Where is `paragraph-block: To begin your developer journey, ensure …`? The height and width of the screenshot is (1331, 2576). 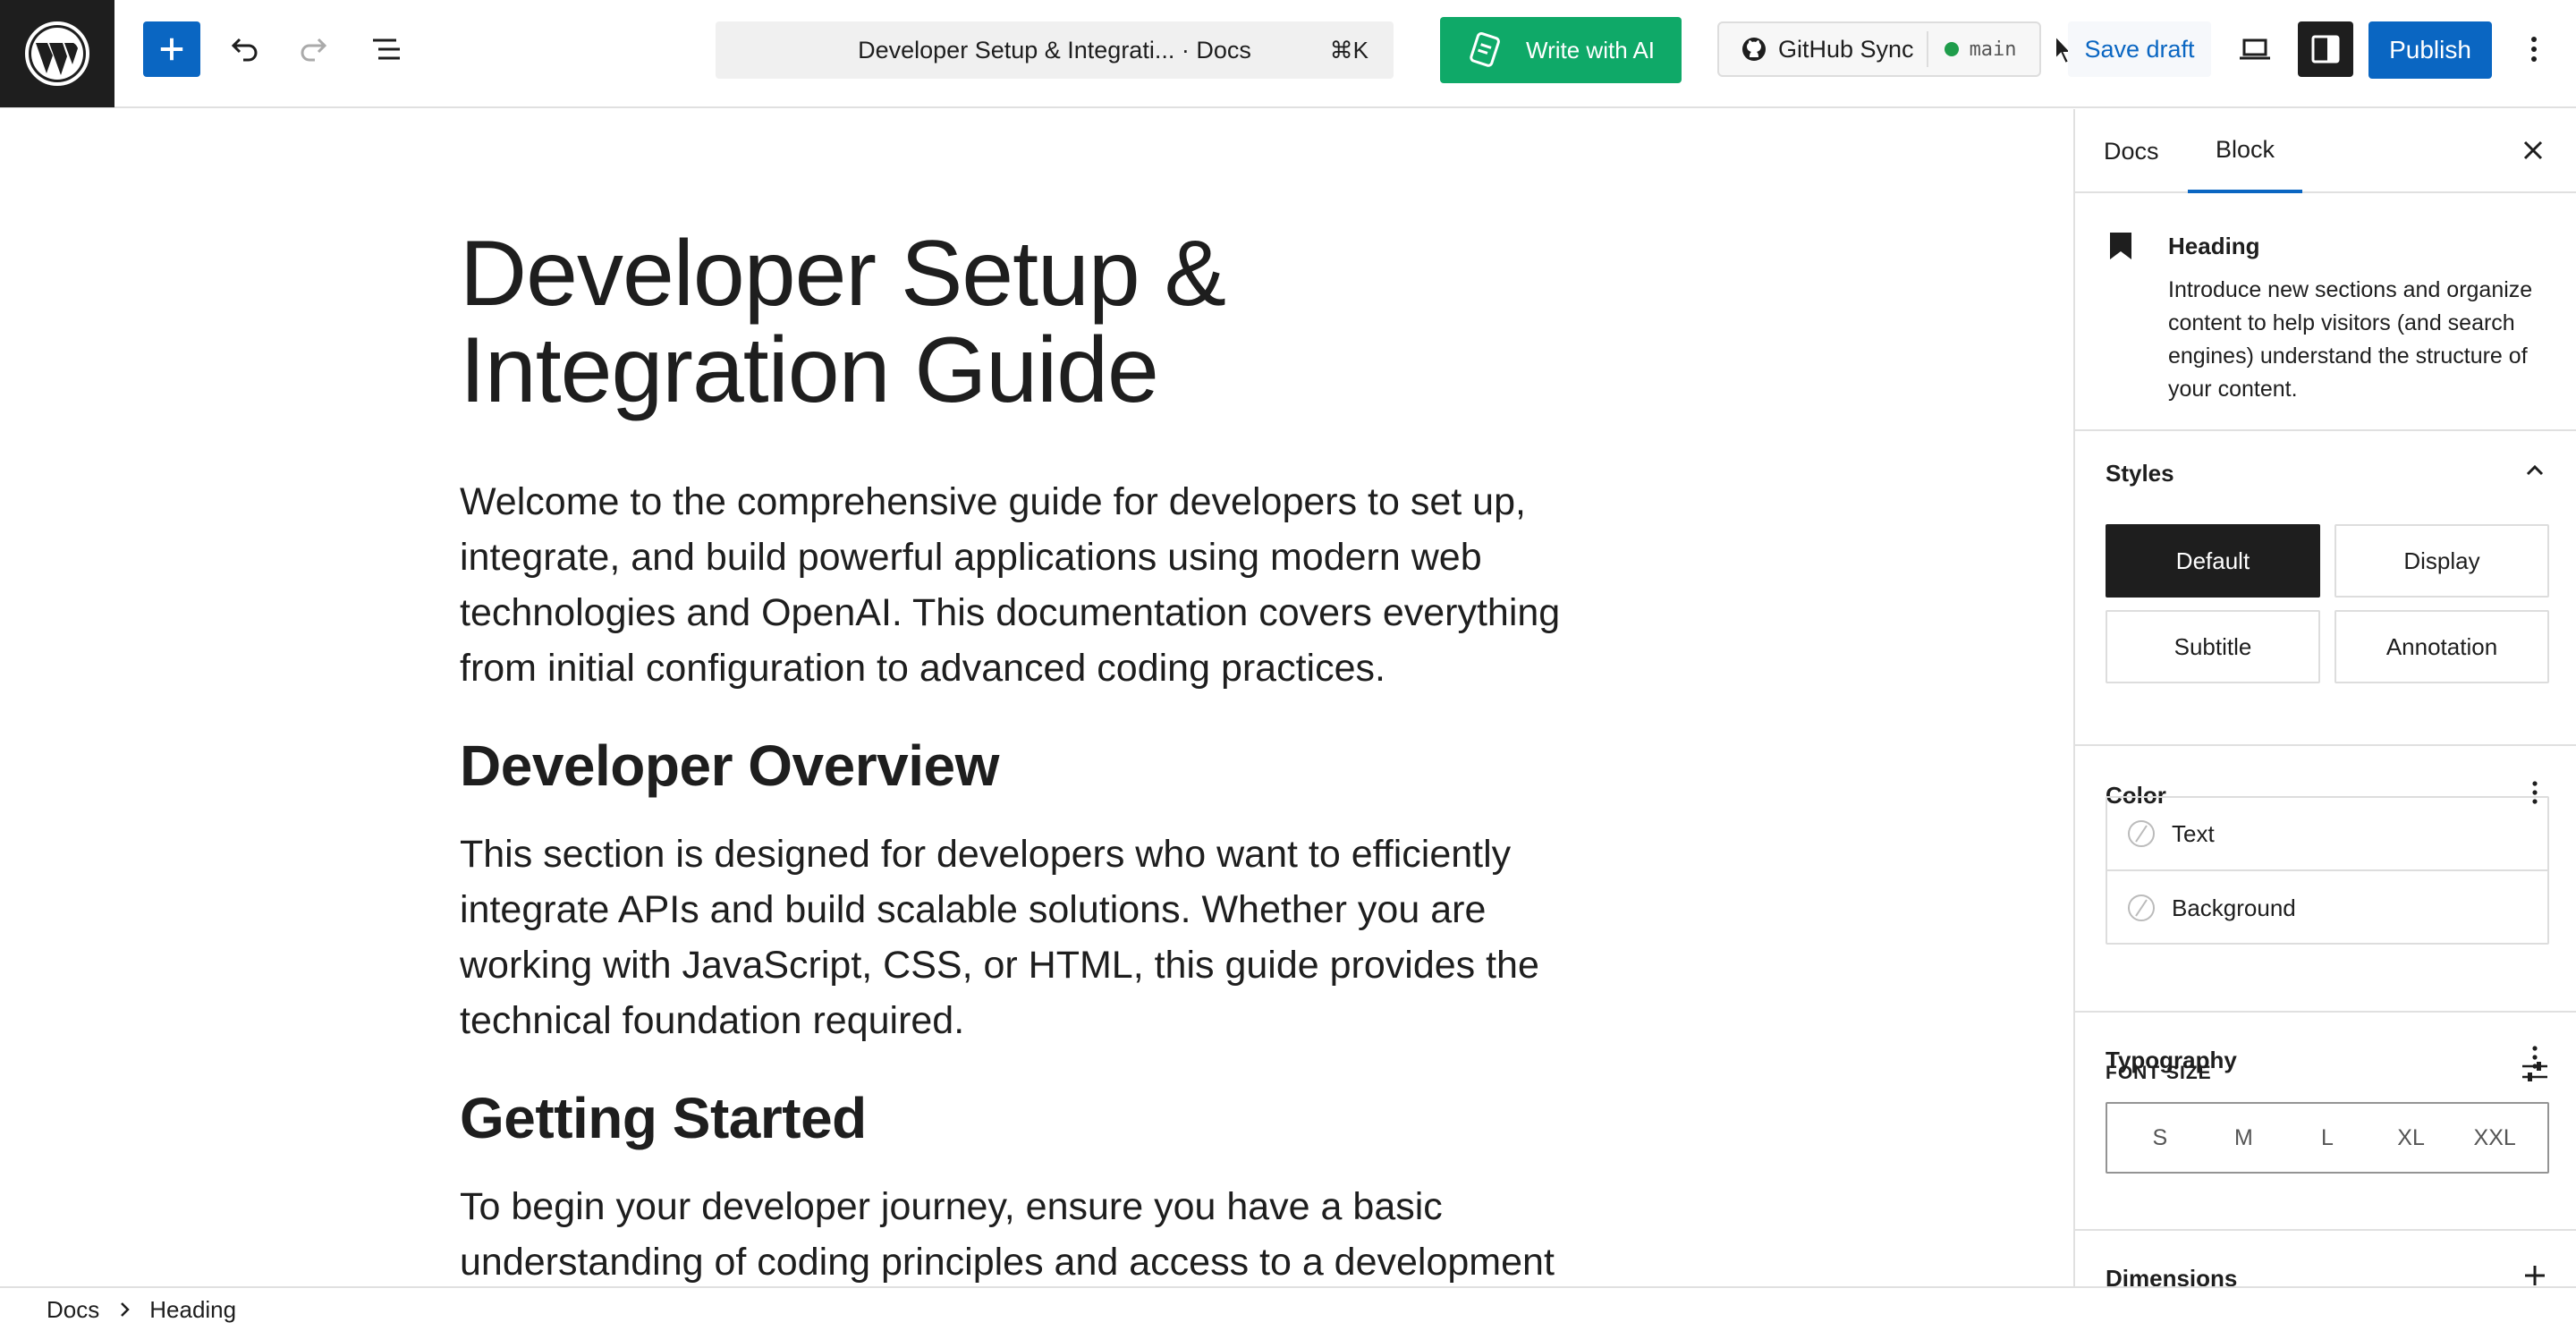
paragraph-block: To begin your developer journey, ensure … is located at coordinates (1041, 1233).